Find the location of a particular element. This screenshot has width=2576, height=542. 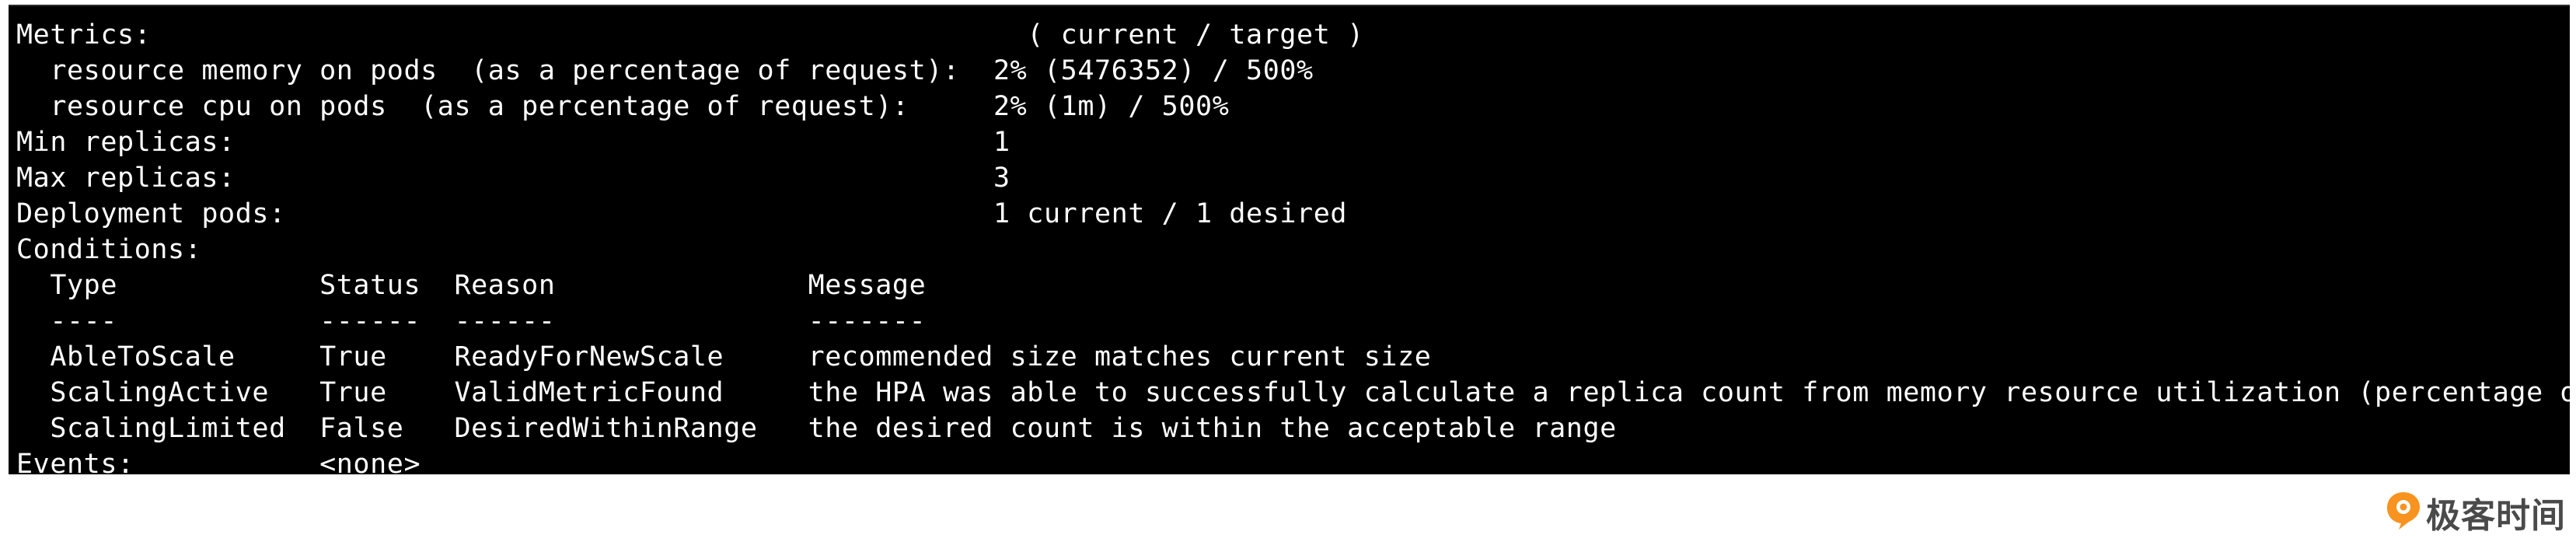

terminal-line-deployment-pods: Deployment pods: 1 current / 1 desired is located at coordinates (682, 213).